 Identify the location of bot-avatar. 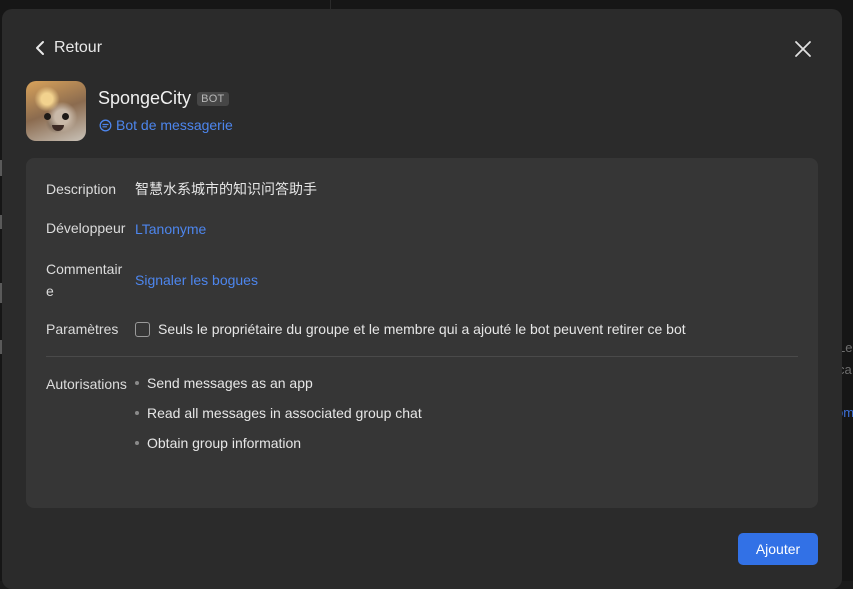
(56, 111).